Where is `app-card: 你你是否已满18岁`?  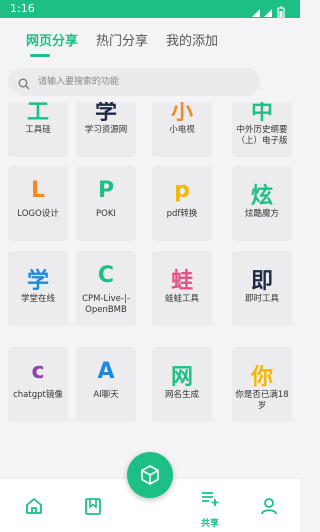
app-card: 你你是否已满18岁 is located at coordinates (262, 384).